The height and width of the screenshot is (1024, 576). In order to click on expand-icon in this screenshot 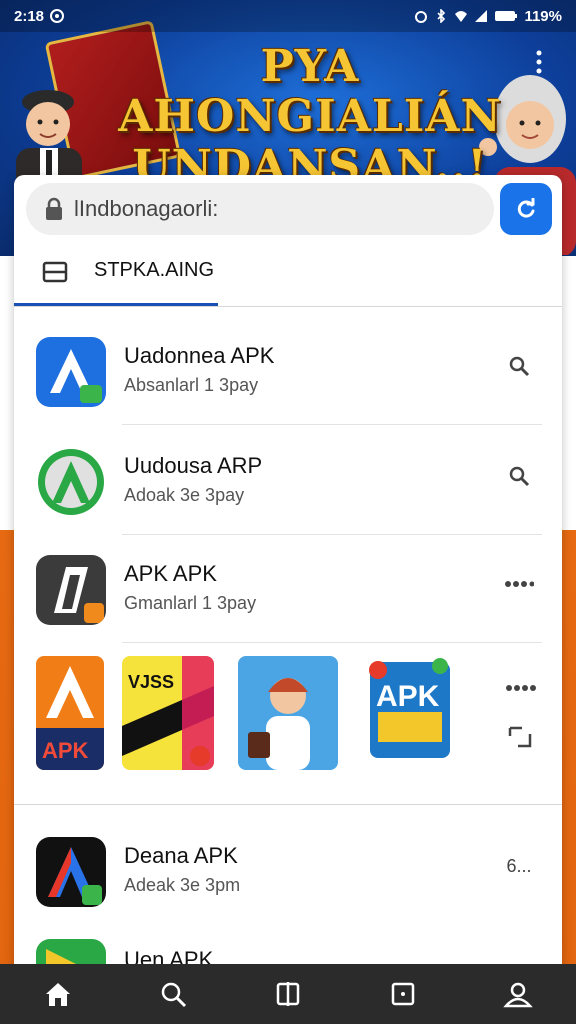, I will do `click(520, 737)`.